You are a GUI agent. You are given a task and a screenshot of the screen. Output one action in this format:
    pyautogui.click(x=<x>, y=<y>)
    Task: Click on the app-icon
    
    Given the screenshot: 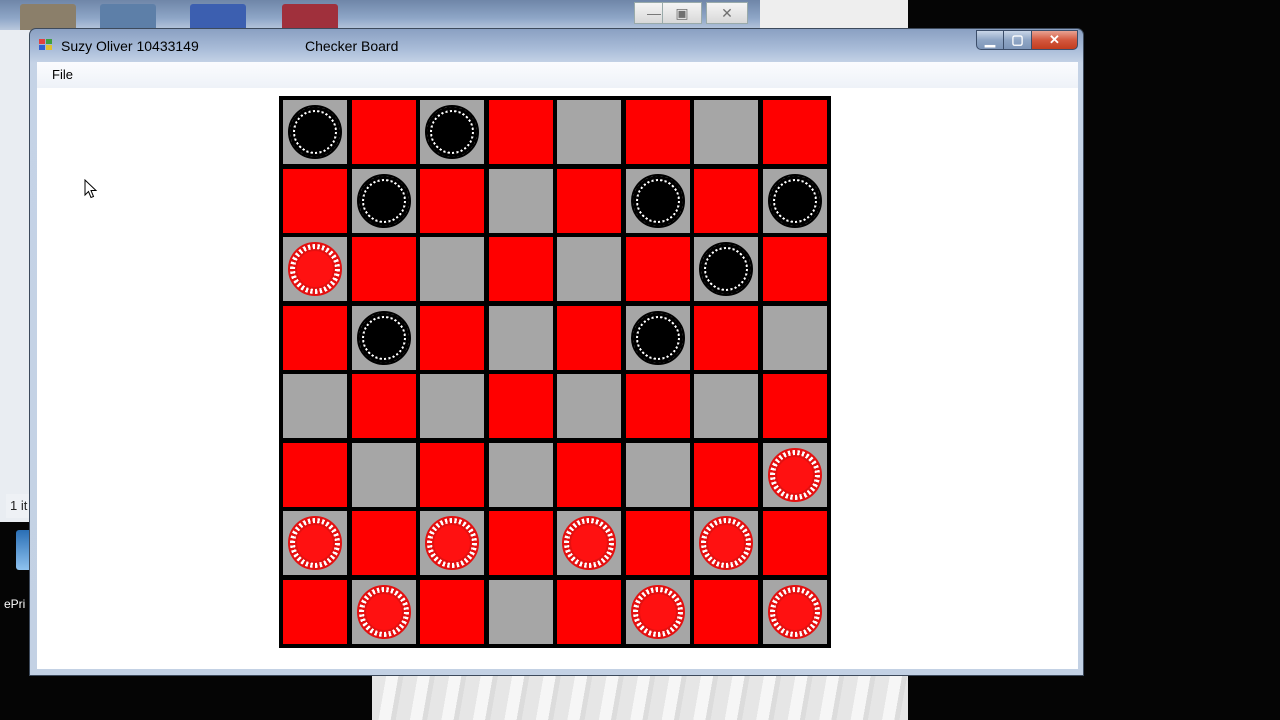 What is the action you would take?
    pyautogui.click(x=46, y=45)
    